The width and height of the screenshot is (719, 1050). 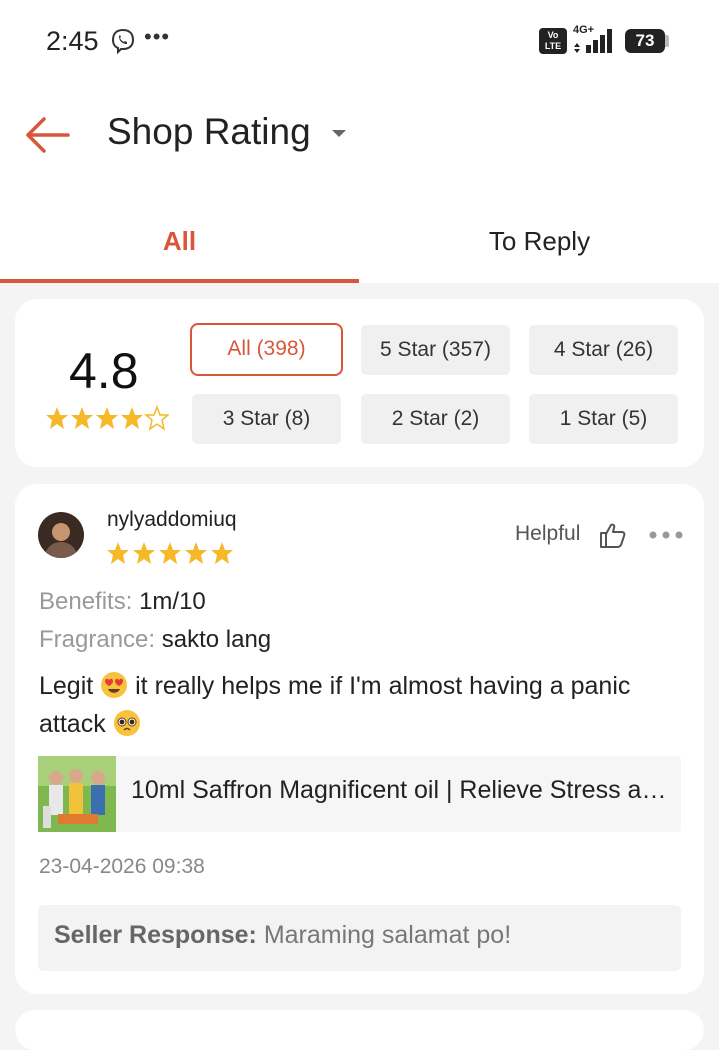 I want to click on attribute-key: Benefits:, so click(x=86, y=601).